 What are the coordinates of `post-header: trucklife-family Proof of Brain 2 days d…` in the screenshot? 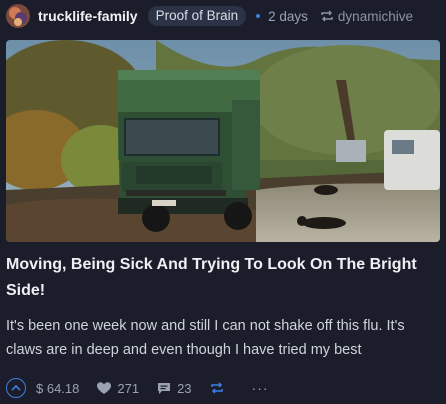 It's located at (225, 16).